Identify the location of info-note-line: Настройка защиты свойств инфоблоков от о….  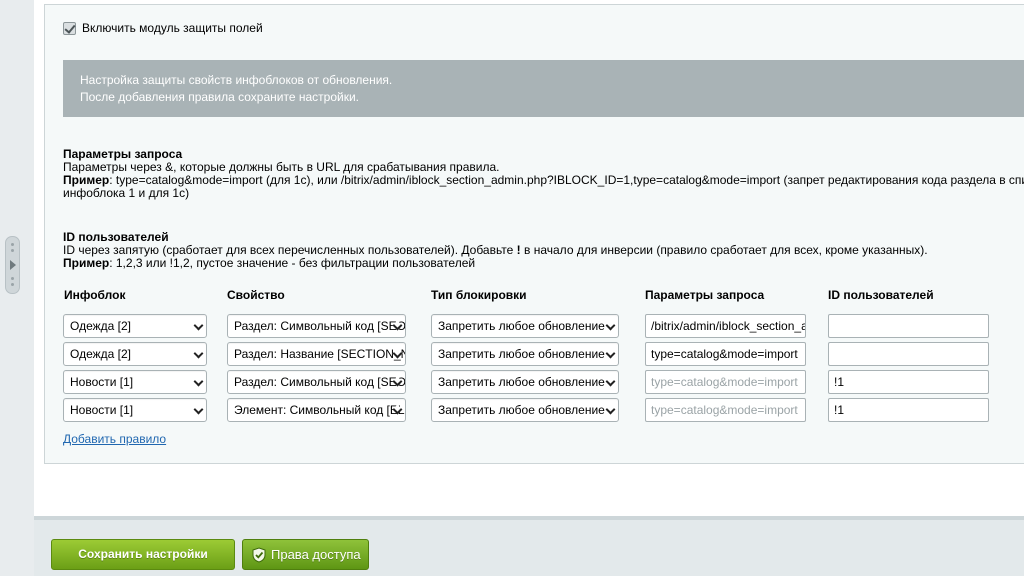
(236, 80).